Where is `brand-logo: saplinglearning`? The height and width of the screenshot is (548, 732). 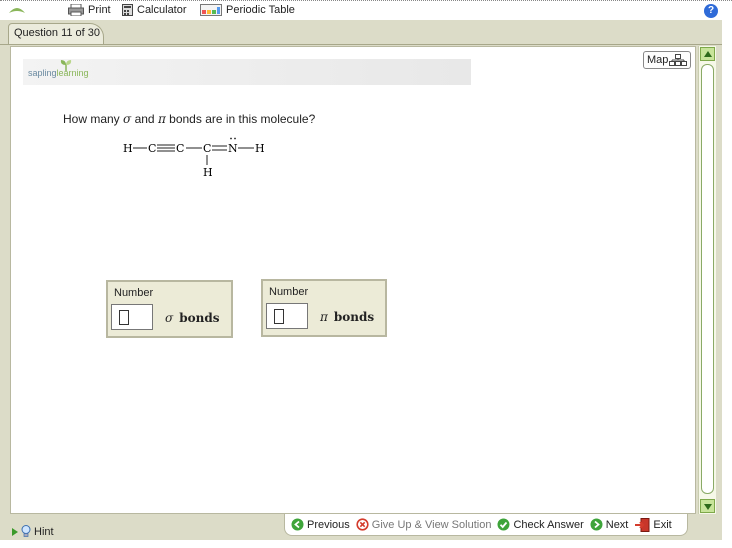 brand-logo: saplinglearning is located at coordinates (58, 73).